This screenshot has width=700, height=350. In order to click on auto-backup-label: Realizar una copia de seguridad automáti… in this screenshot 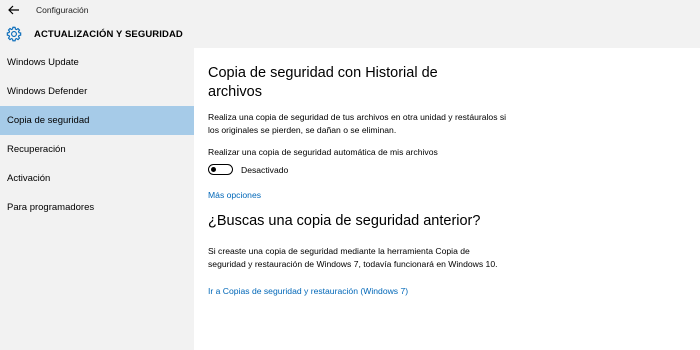, I will do `click(323, 152)`.